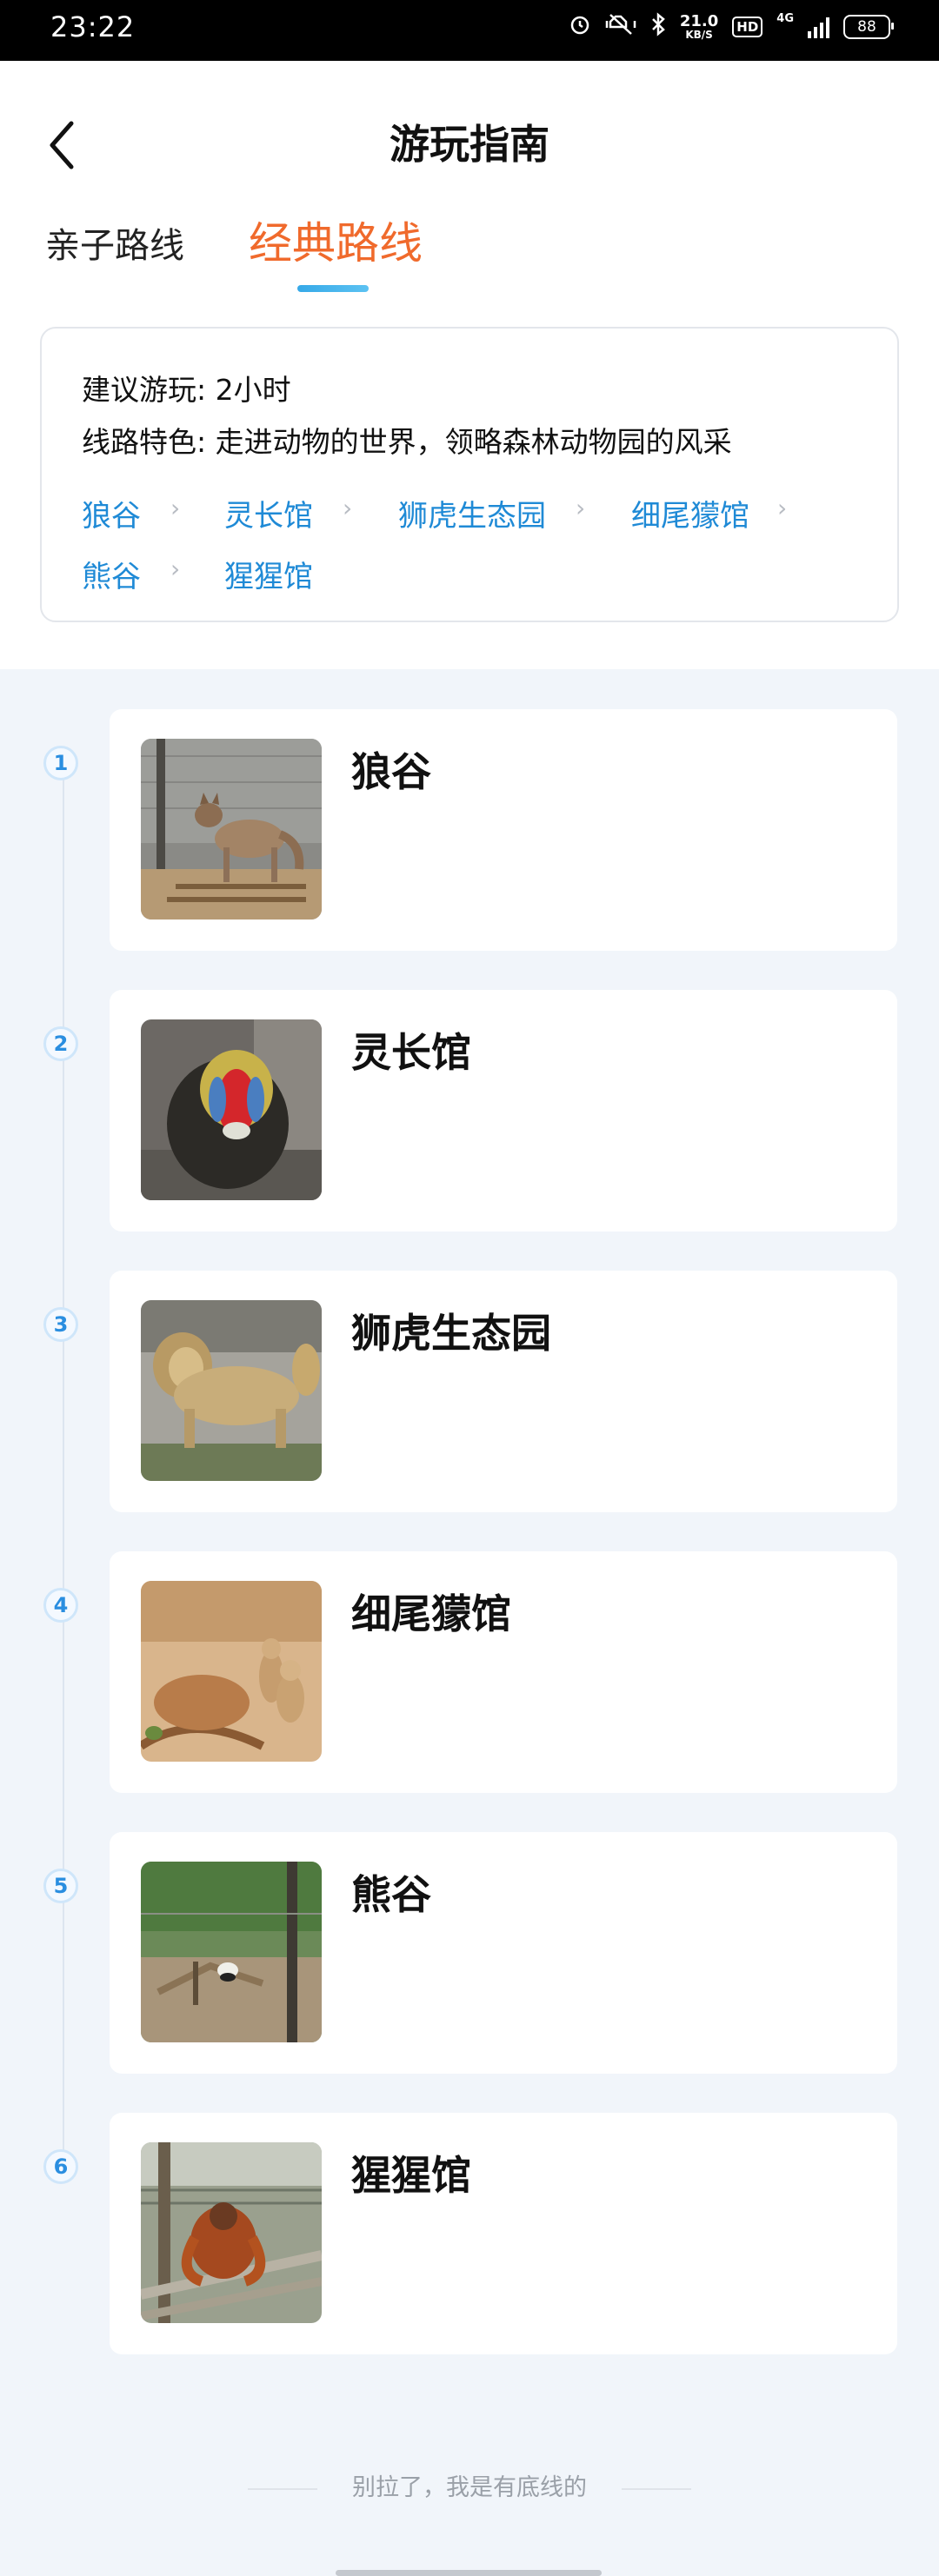 The width and height of the screenshot is (939, 2576). I want to click on route-stop-link: 猩猩馆, so click(269, 574).